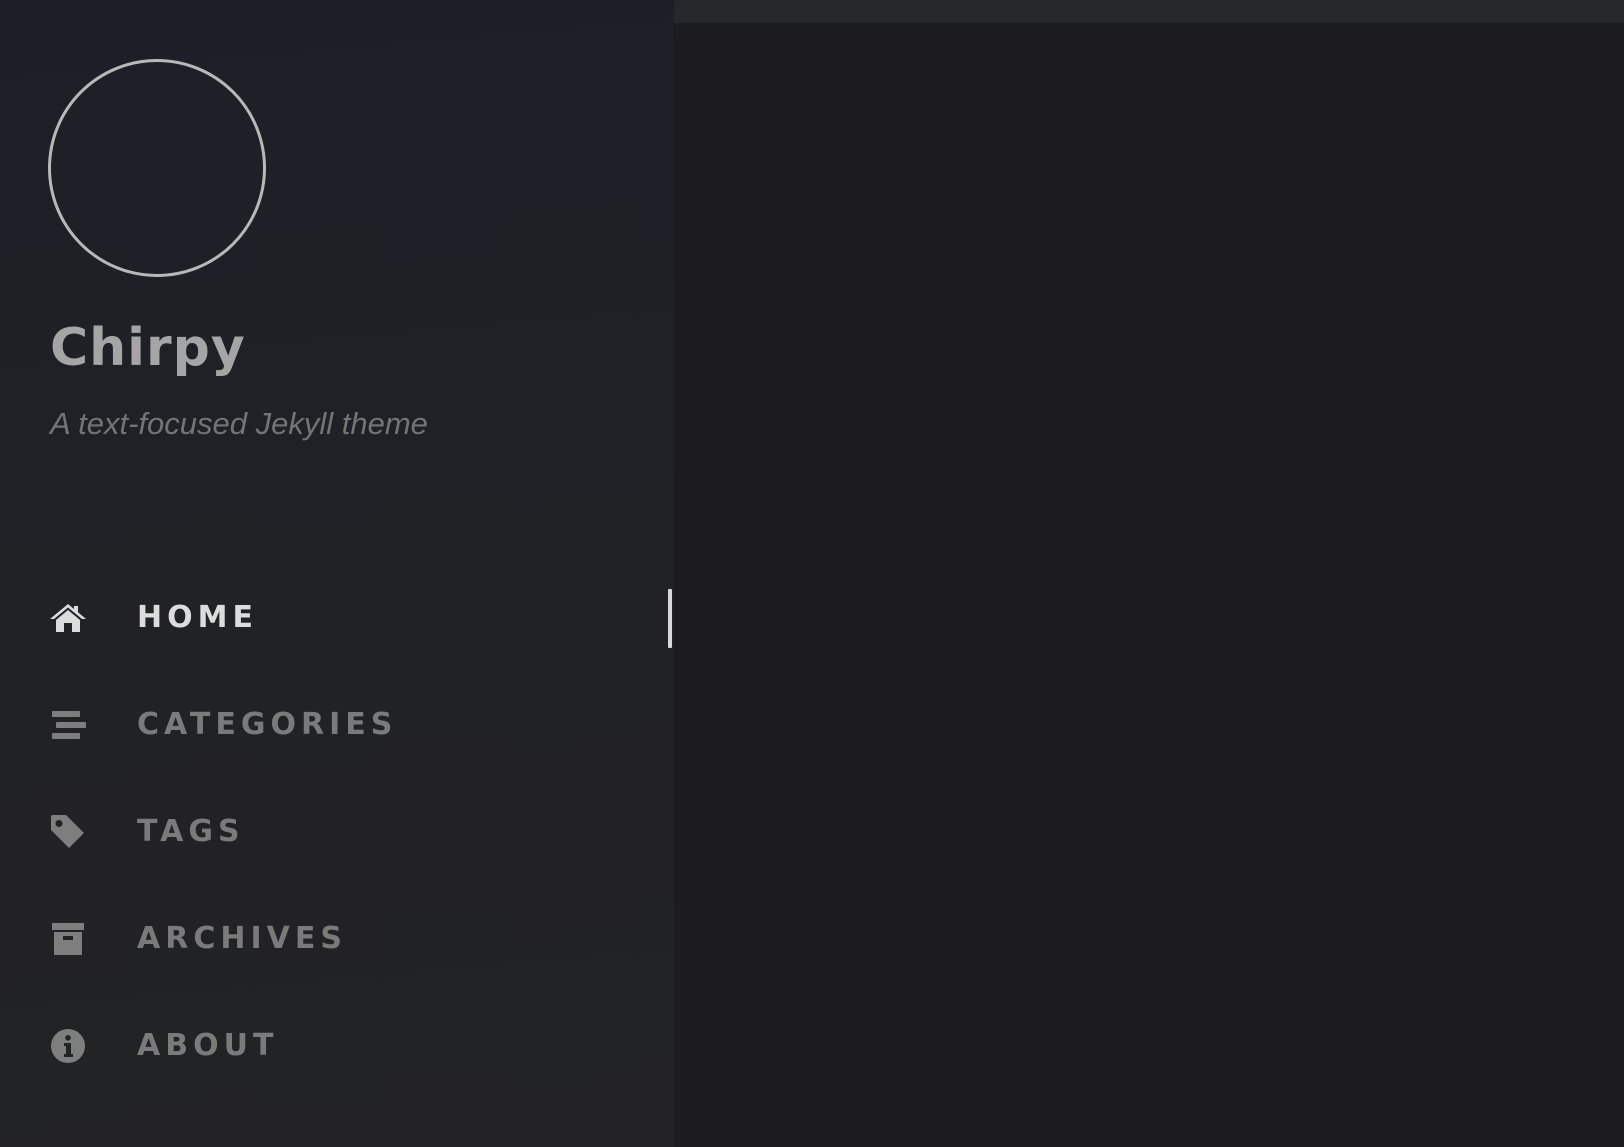 The height and width of the screenshot is (1147, 1624). I want to click on nav-item-archives: ARCHIVES, so click(337, 939).